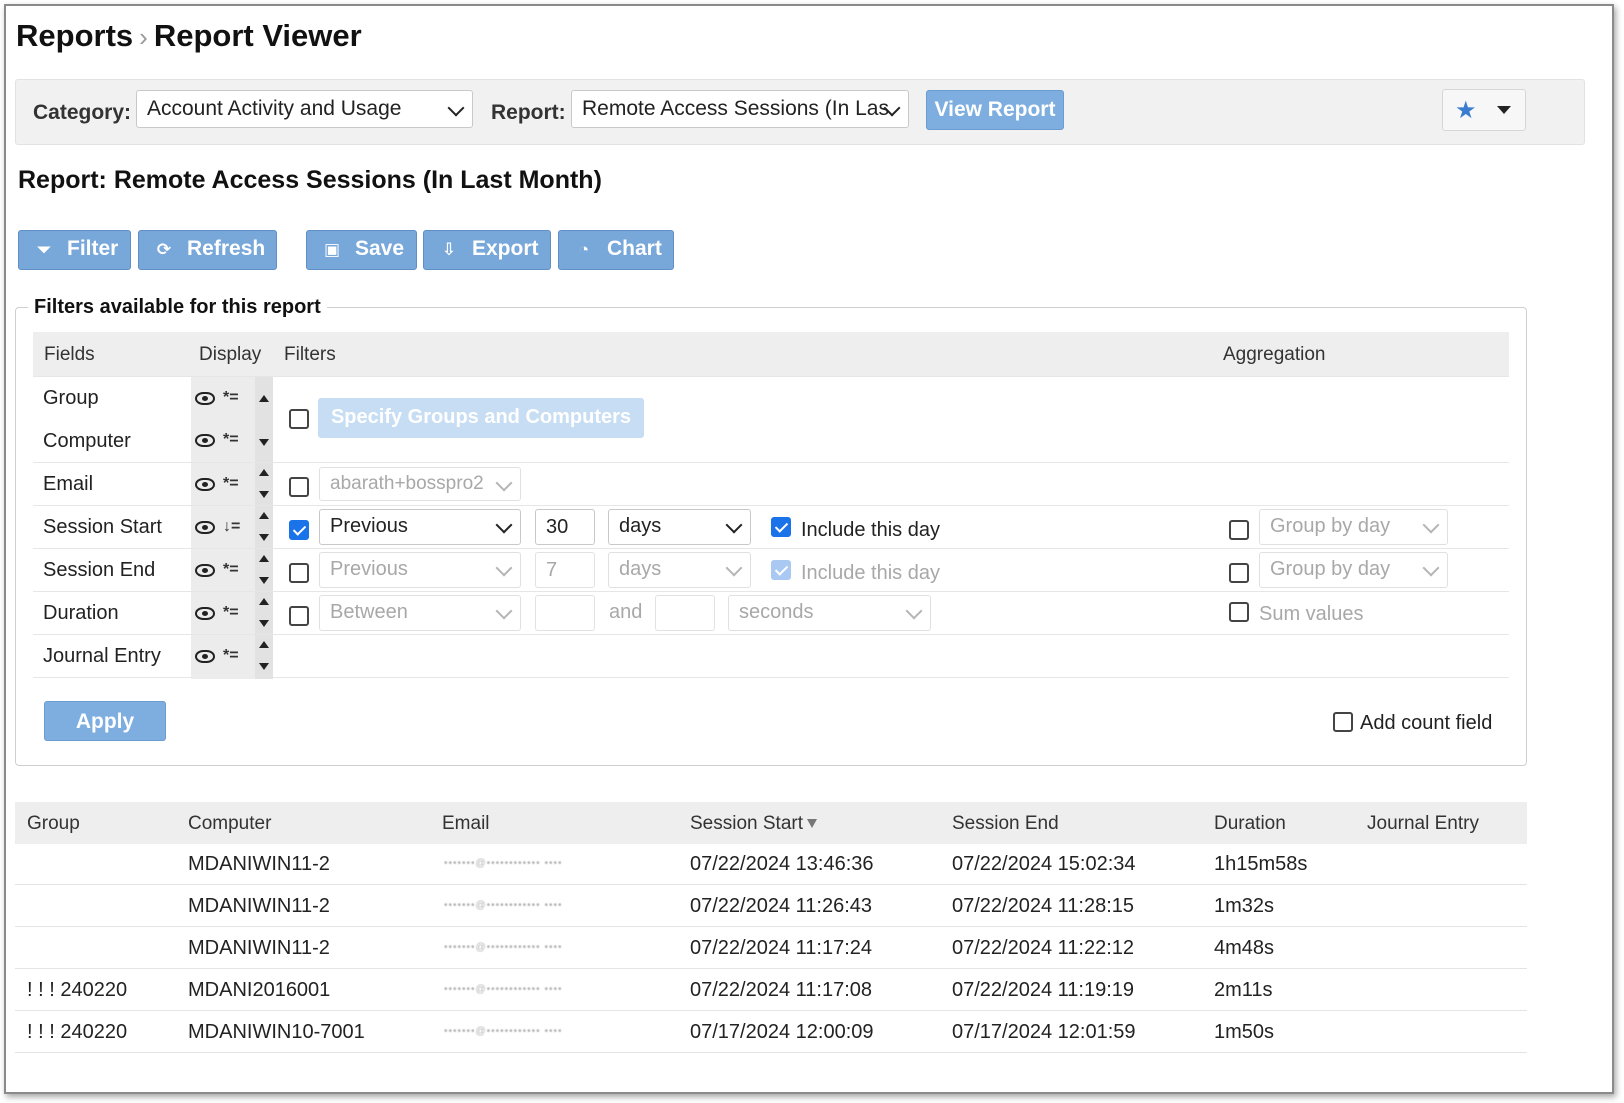 The height and width of the screenshot is (1103, 1624). Describe the element at coordinates (74, 250) in the screenshot. I see `filter-button: ⏷ Filter` at that location.